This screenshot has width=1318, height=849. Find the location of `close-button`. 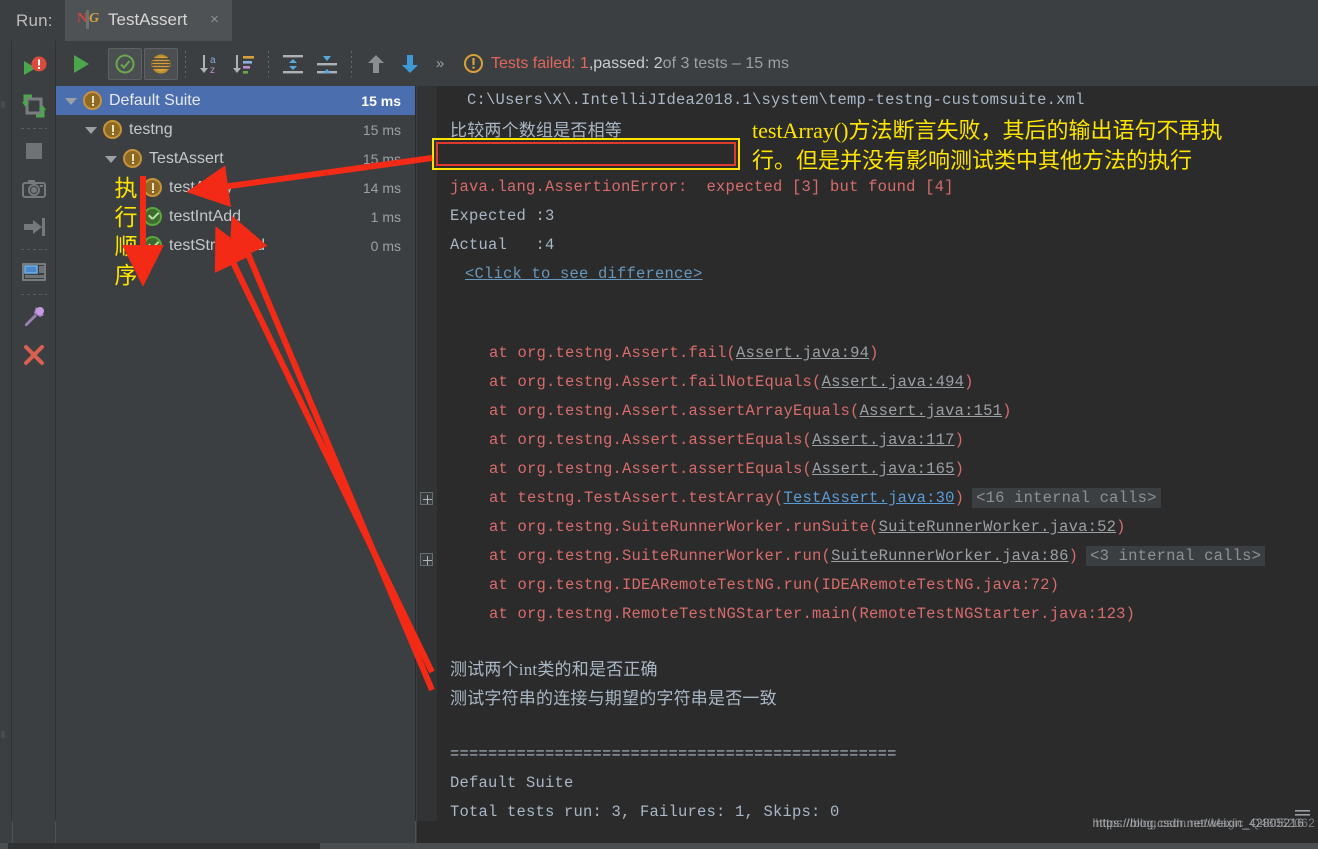

close-button is located at coordinates (34, 355).